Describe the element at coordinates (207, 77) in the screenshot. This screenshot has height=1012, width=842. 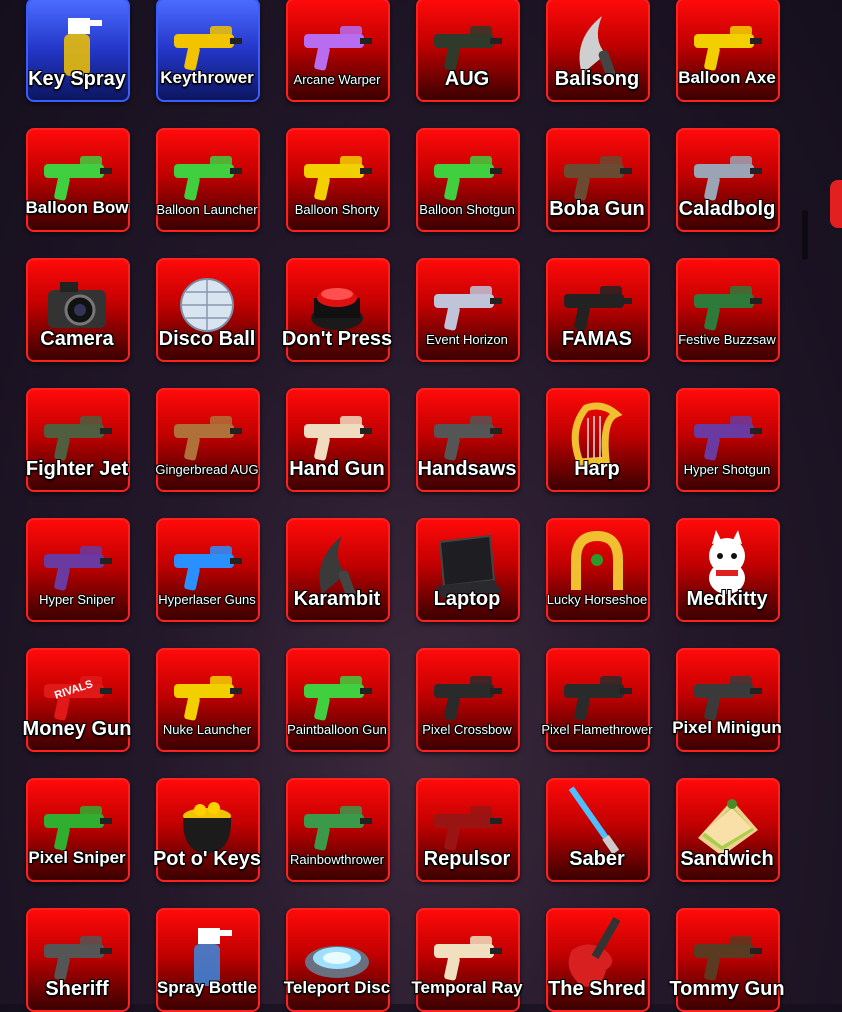
I see `weapon-name-label: Keythrower` at that location.